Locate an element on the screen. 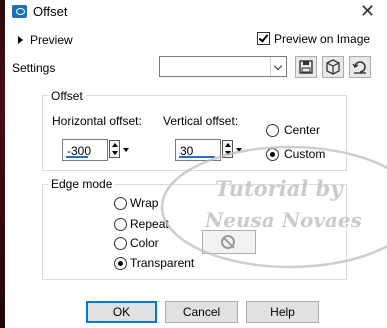 The width and height of the screenshot is (387, 328). center-label: Center is located at coordinates (302, 130).